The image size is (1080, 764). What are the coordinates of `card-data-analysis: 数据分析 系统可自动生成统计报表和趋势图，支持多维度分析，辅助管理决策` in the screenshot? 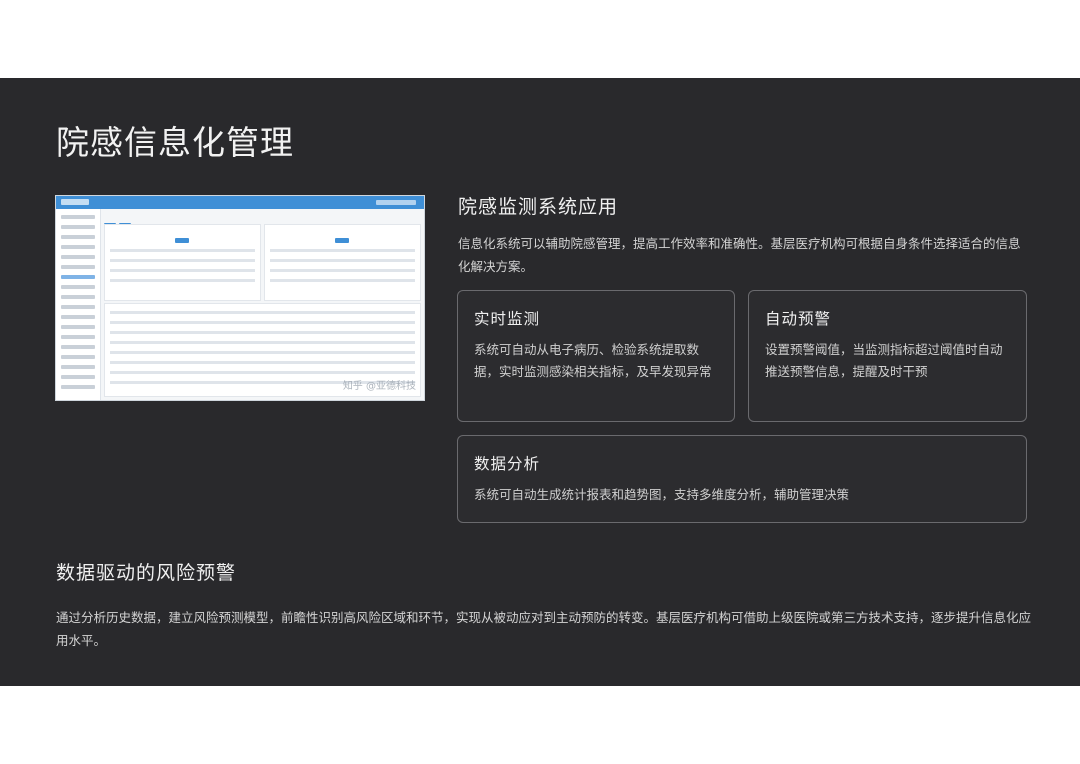 It's located at (742, 479).